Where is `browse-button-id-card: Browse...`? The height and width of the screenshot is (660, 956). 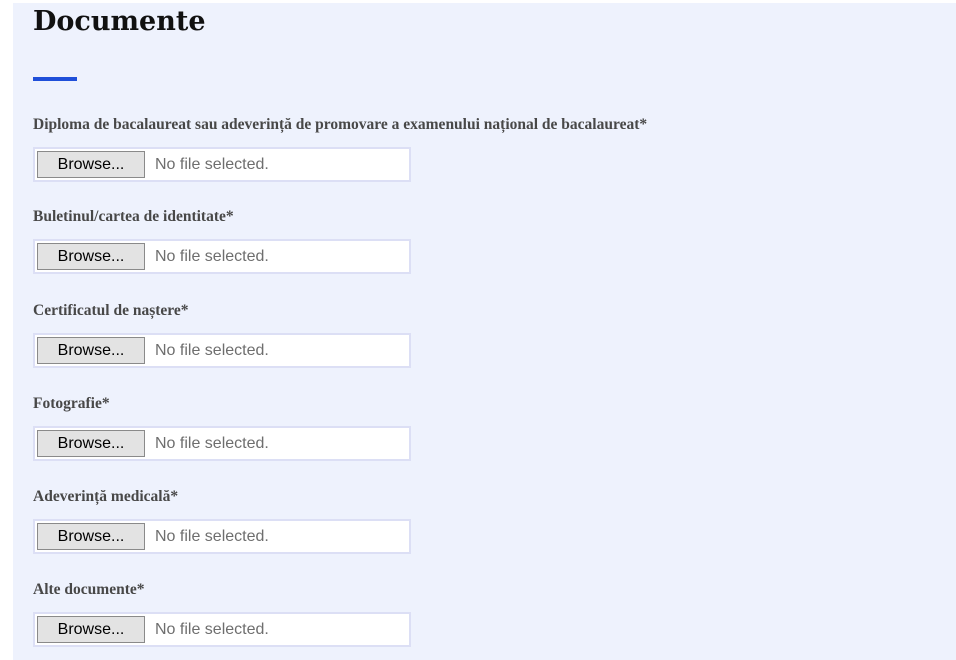 browse-button-id-card: Browse... is located at coordinates (91, 256).